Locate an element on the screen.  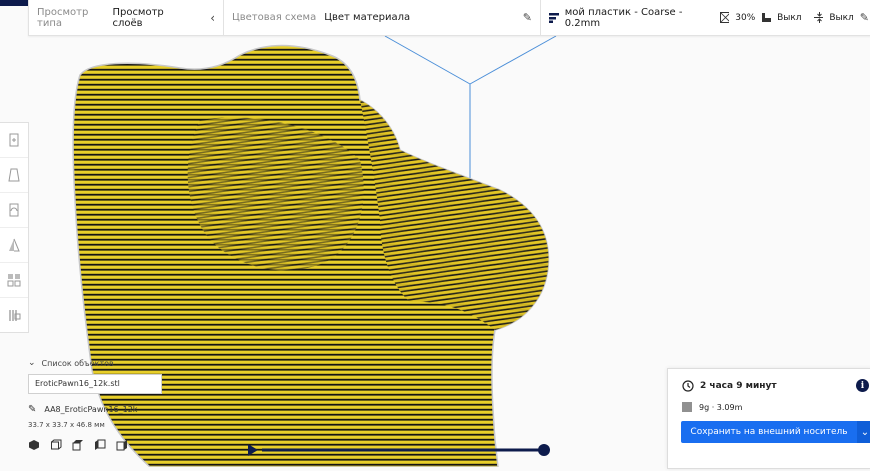
left-view-icon is located at coordinates (100, 445).